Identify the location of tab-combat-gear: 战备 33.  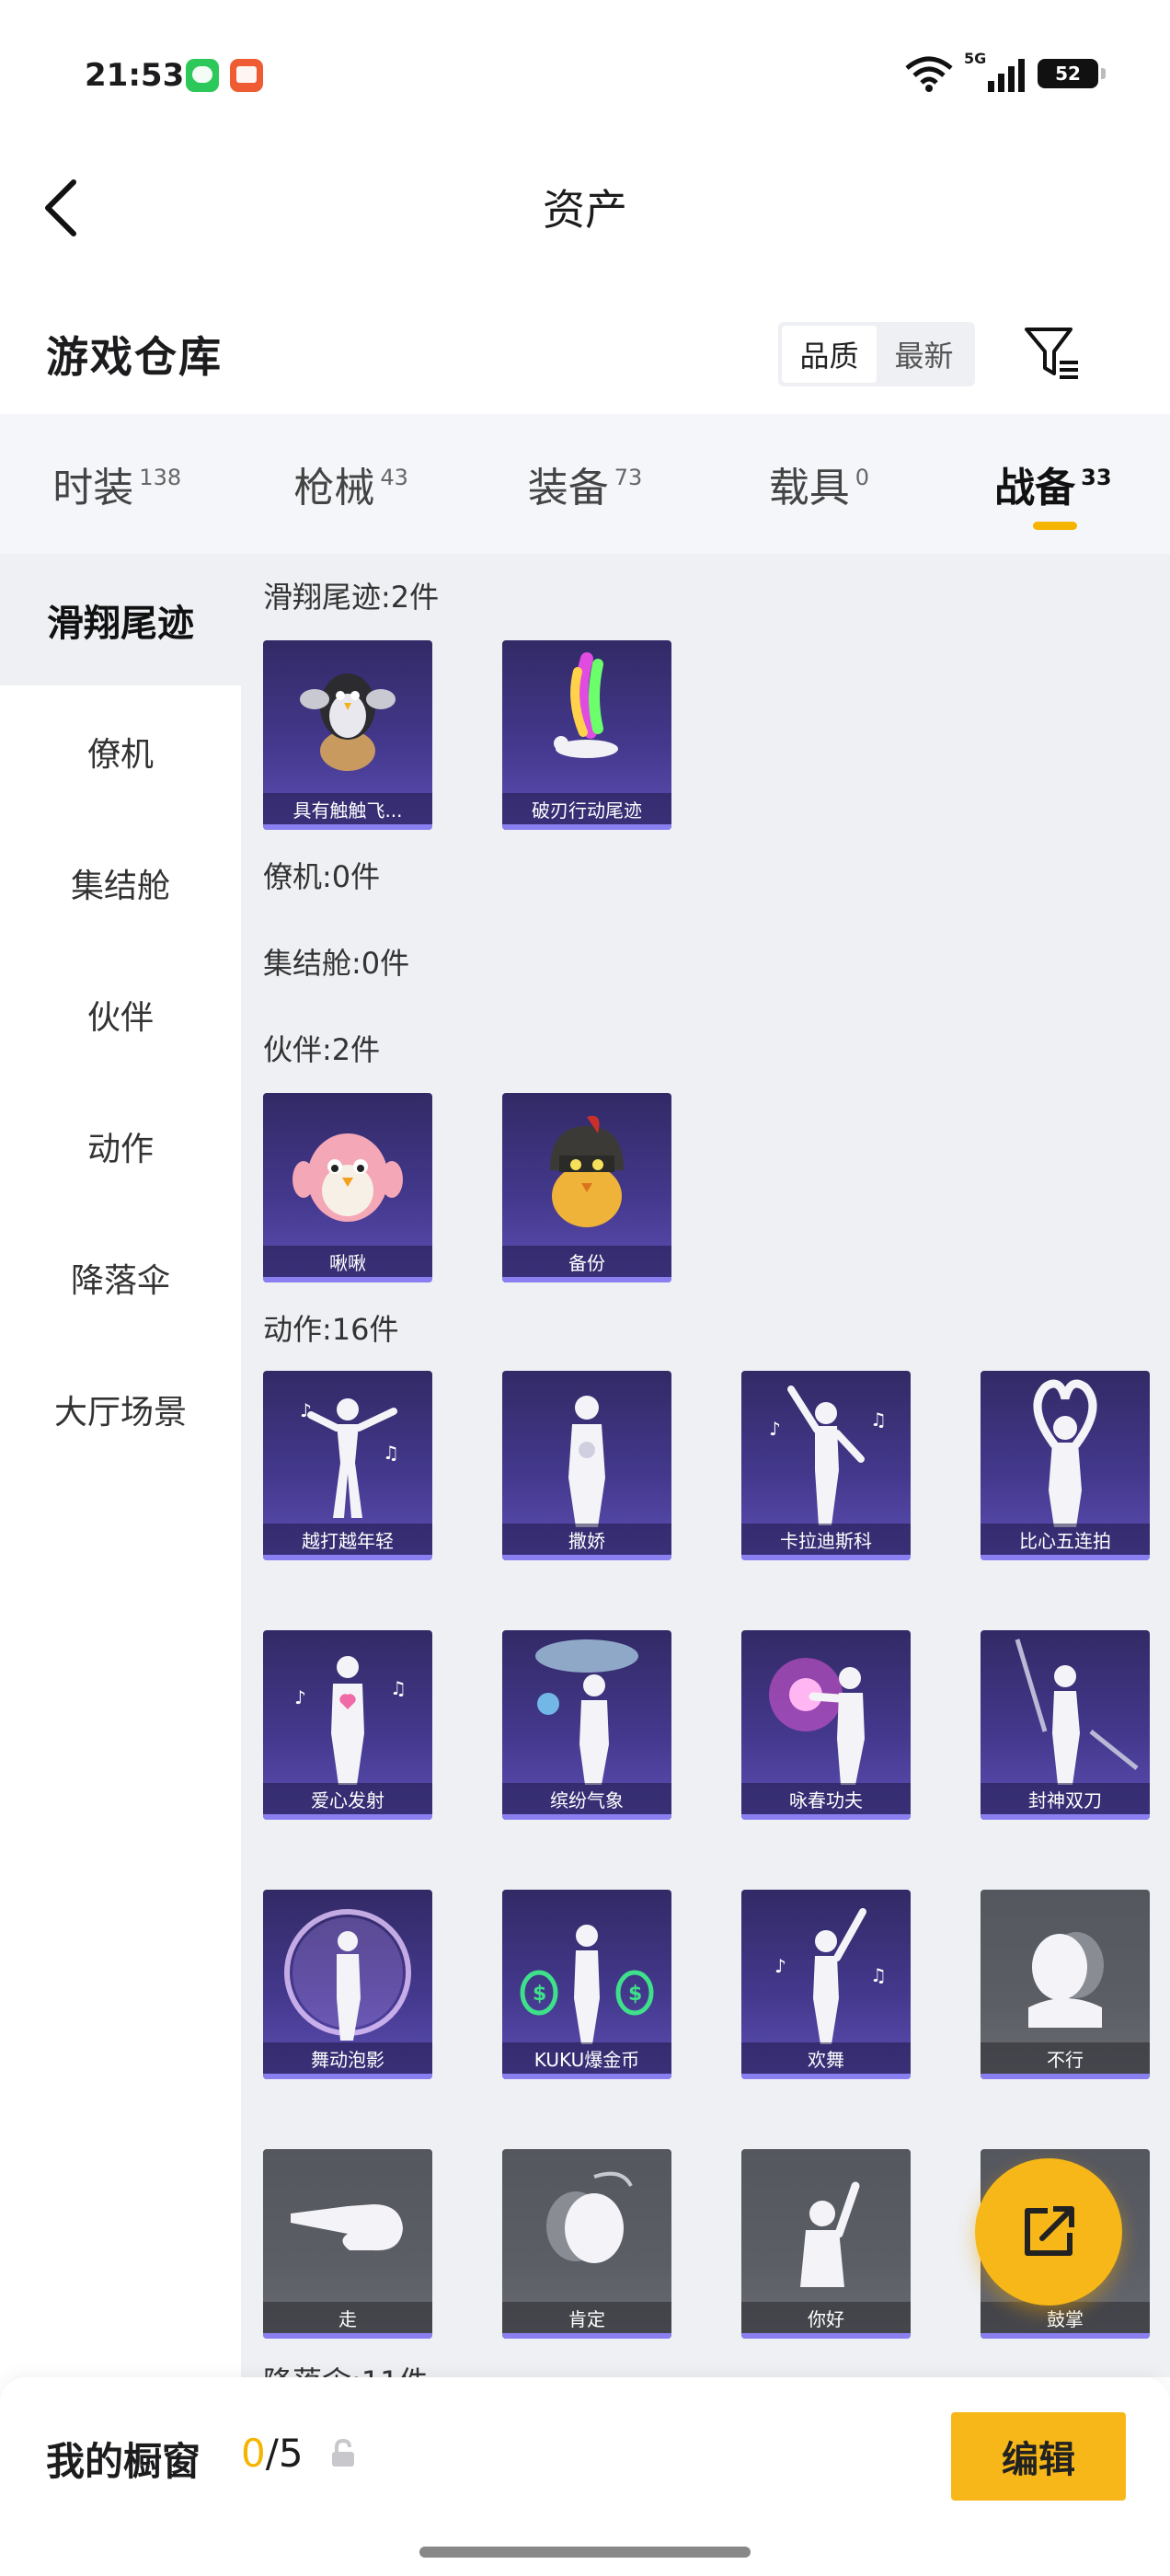
(1053, 484).